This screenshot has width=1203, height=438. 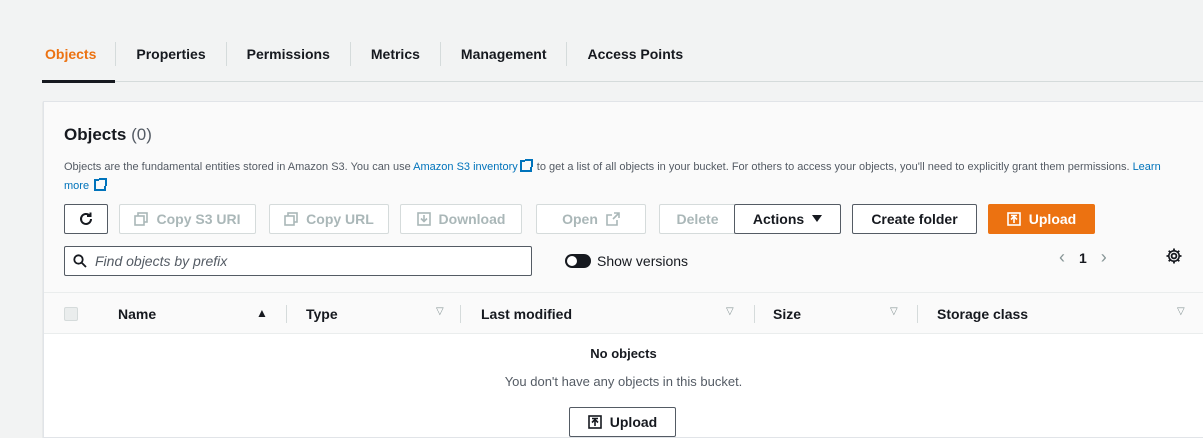 What do you see at coordinates (472, 219) in the screenshot?
I see `download-label: Download` at bounding box center [472, 219].